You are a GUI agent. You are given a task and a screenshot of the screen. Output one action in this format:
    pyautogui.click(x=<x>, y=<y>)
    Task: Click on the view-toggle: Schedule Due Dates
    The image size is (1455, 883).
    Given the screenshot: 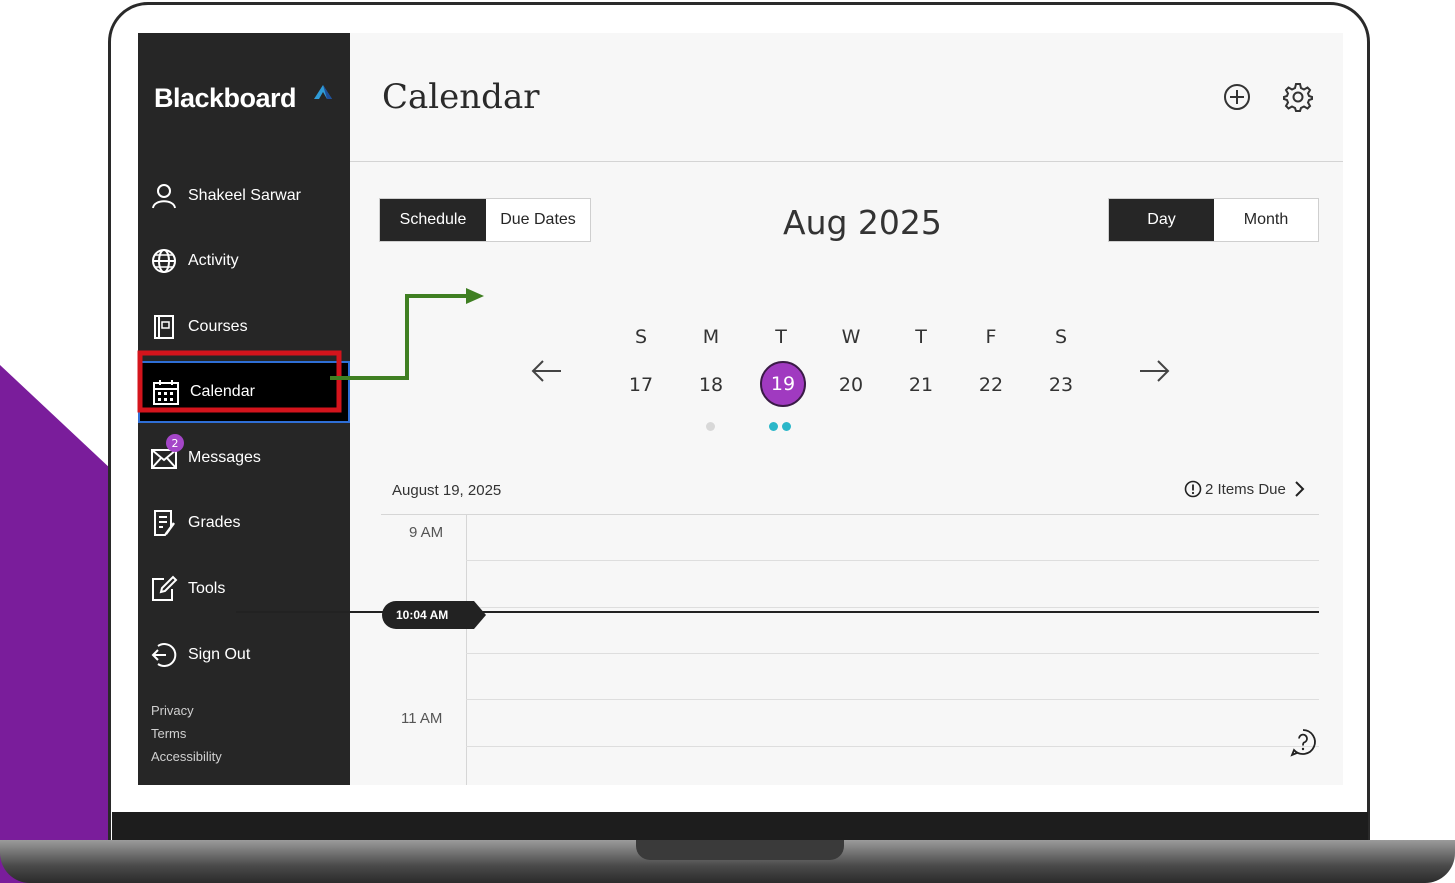 What is the action you would take?
    pyautogui.click(x=485, y=220)
    